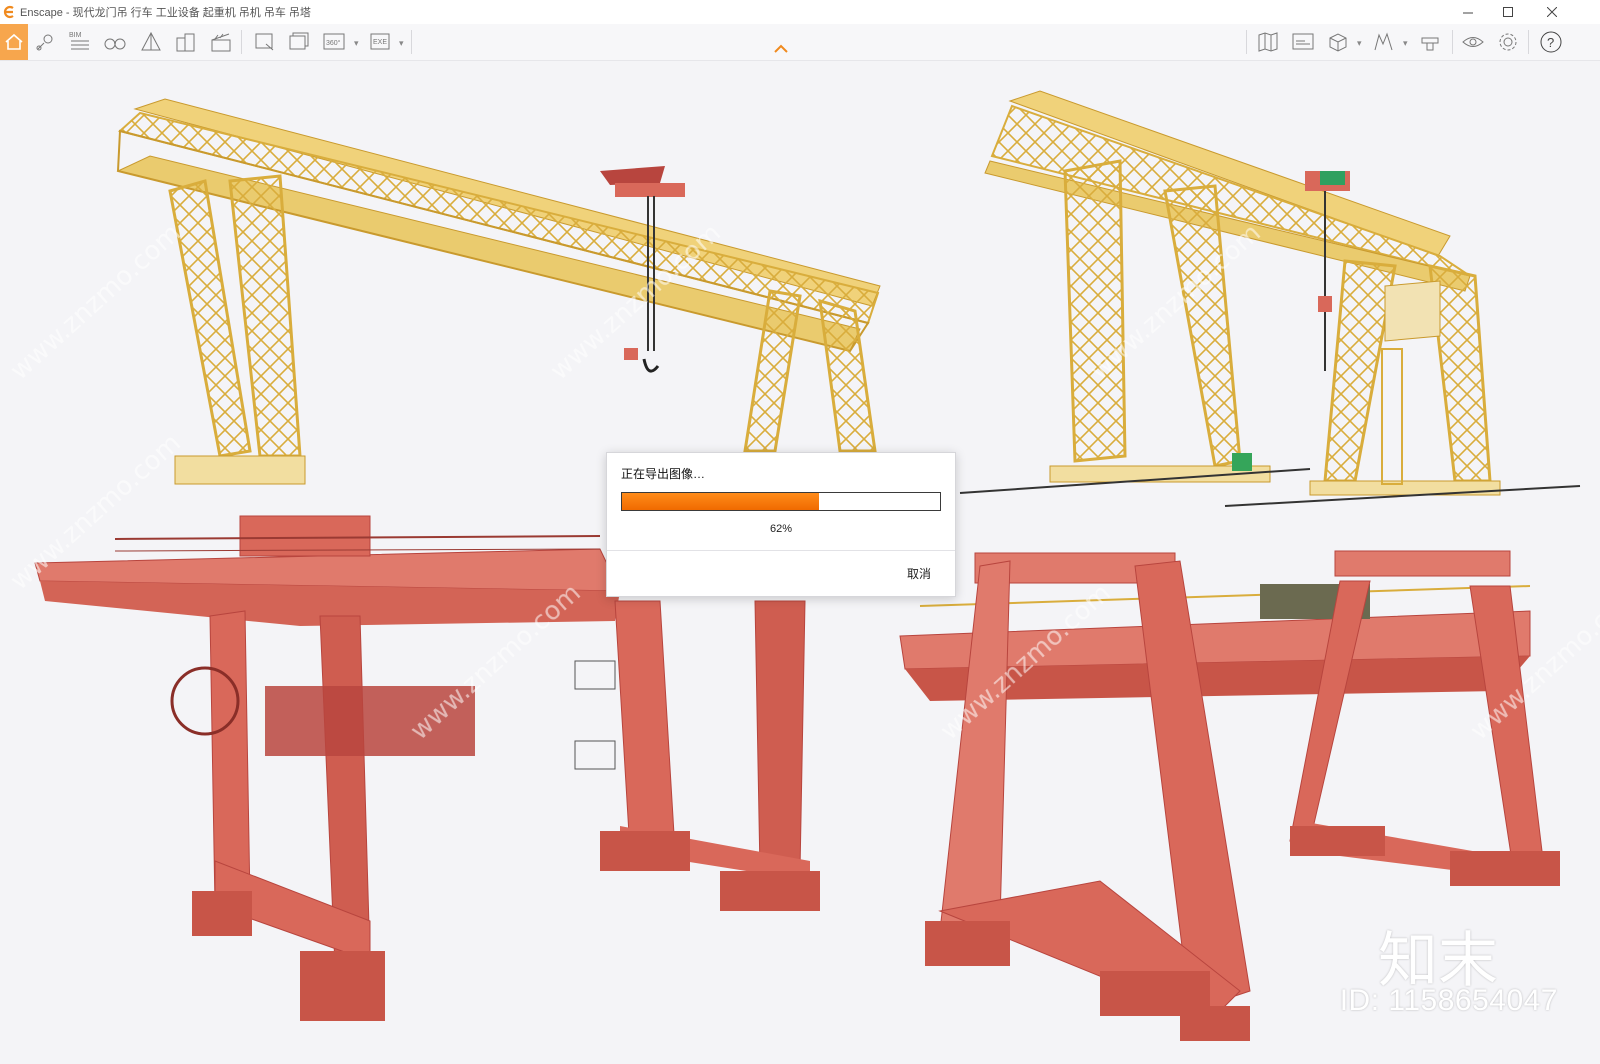  I want to click on window-title: Enscape - 现代龙门吊 行车 工业设备 起重机 吊机 吊车 吊塔, so click(165, 13).